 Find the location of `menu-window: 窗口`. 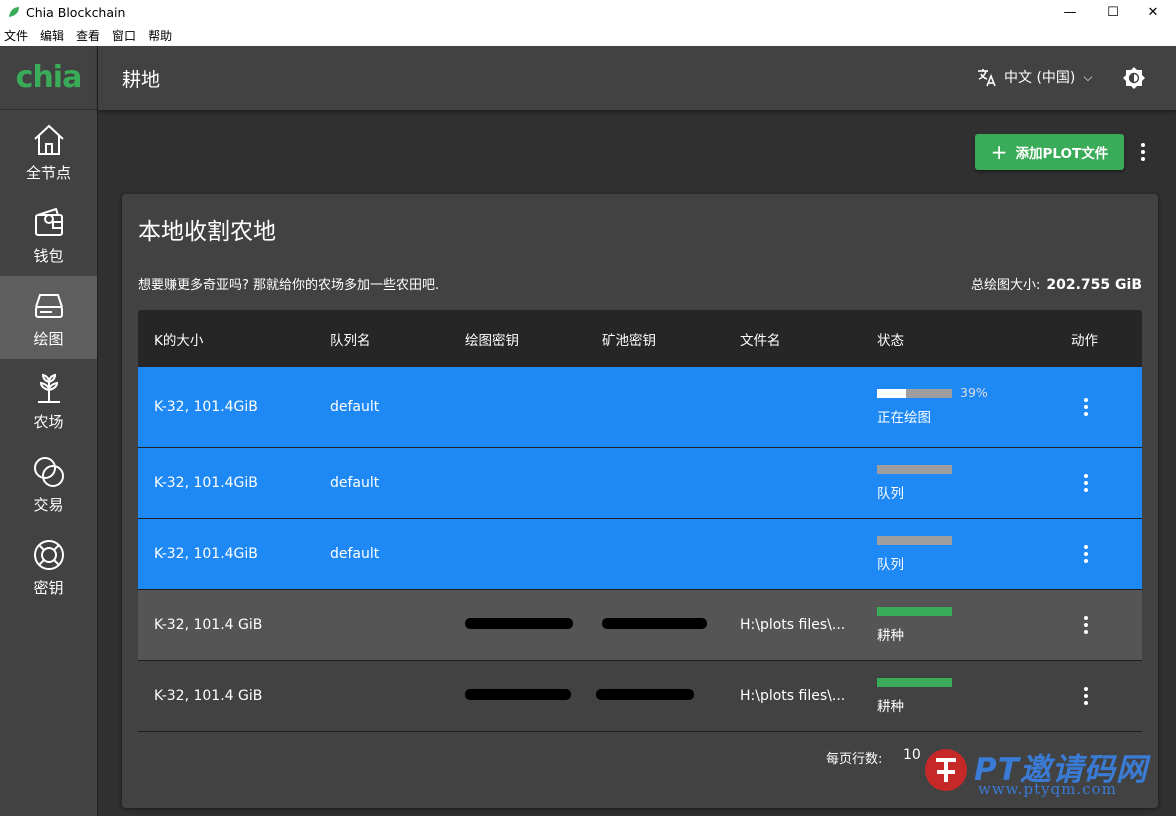

menu-window: 窗口 is located at coordinates (124, 35).